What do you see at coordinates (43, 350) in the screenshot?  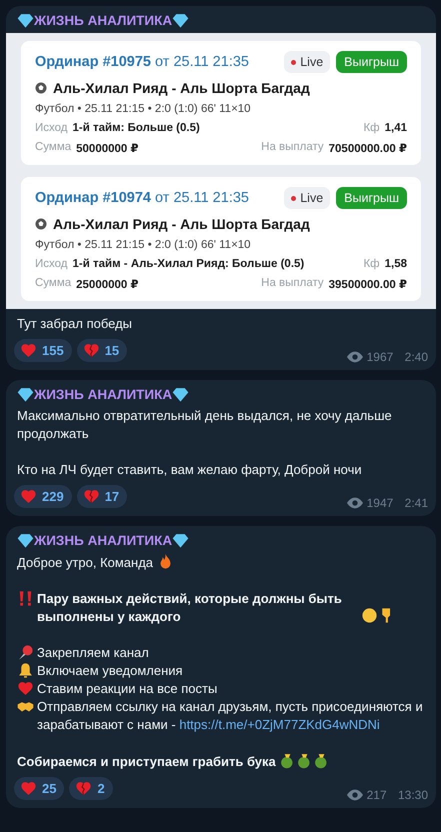 I see `reaction-button: 155` at bounding box center [43, 350].